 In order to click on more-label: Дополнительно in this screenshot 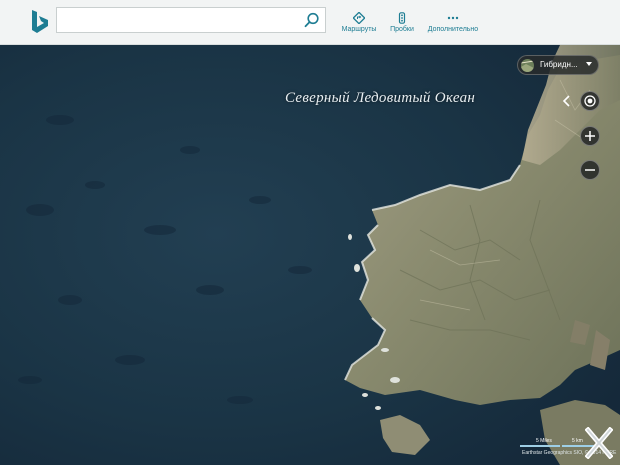, I will do `click(453, 29)`.